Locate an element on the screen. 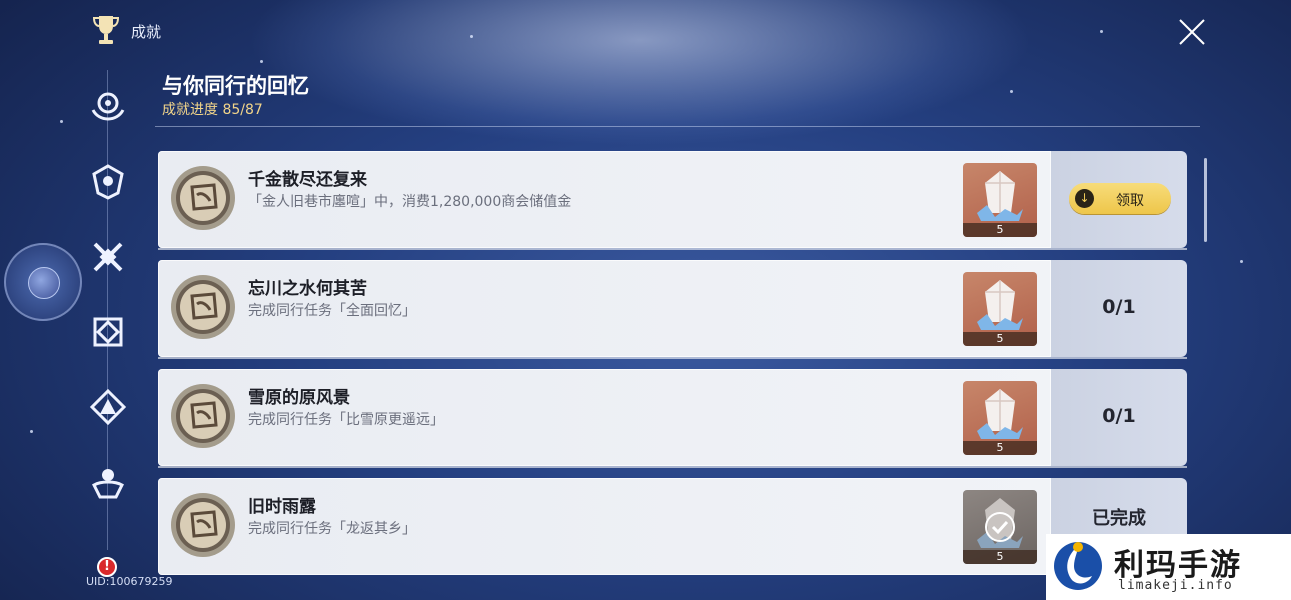 The height and width of the screenshot is (600, 1291). category-emblem-3-icon is located at coordinates (108, 257).